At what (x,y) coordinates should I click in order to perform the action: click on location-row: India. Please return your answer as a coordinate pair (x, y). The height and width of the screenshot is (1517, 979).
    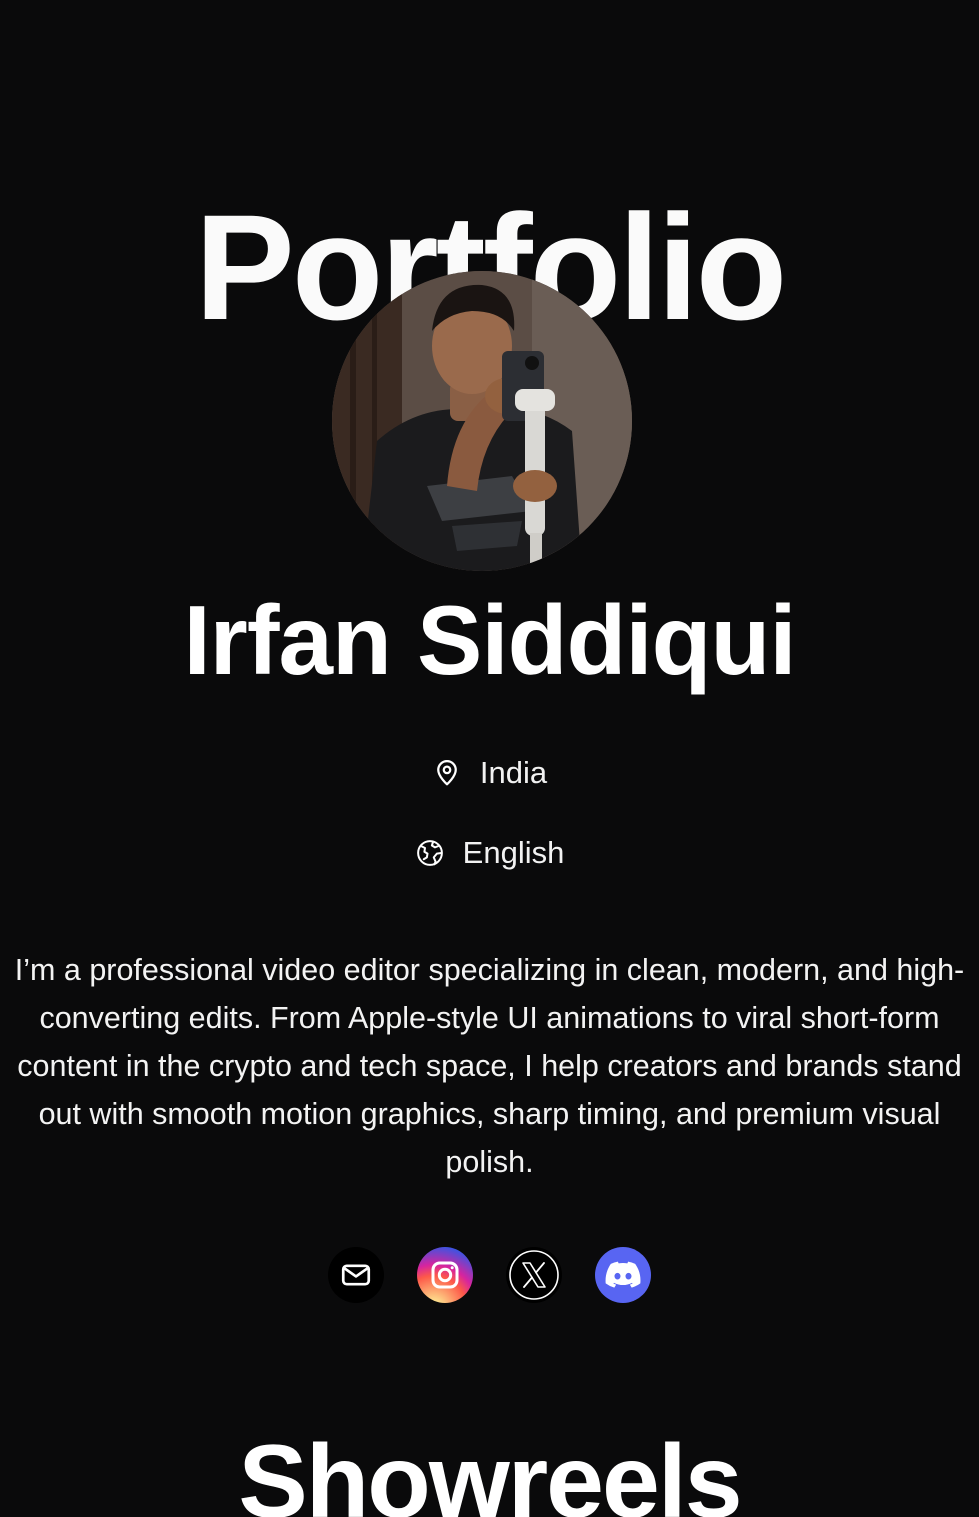
    Looking at the image, I should click on (489, 773).